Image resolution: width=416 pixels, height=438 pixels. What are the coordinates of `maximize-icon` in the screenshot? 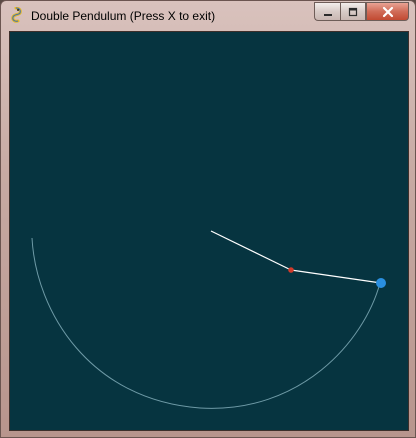 It's located at (353, 11).